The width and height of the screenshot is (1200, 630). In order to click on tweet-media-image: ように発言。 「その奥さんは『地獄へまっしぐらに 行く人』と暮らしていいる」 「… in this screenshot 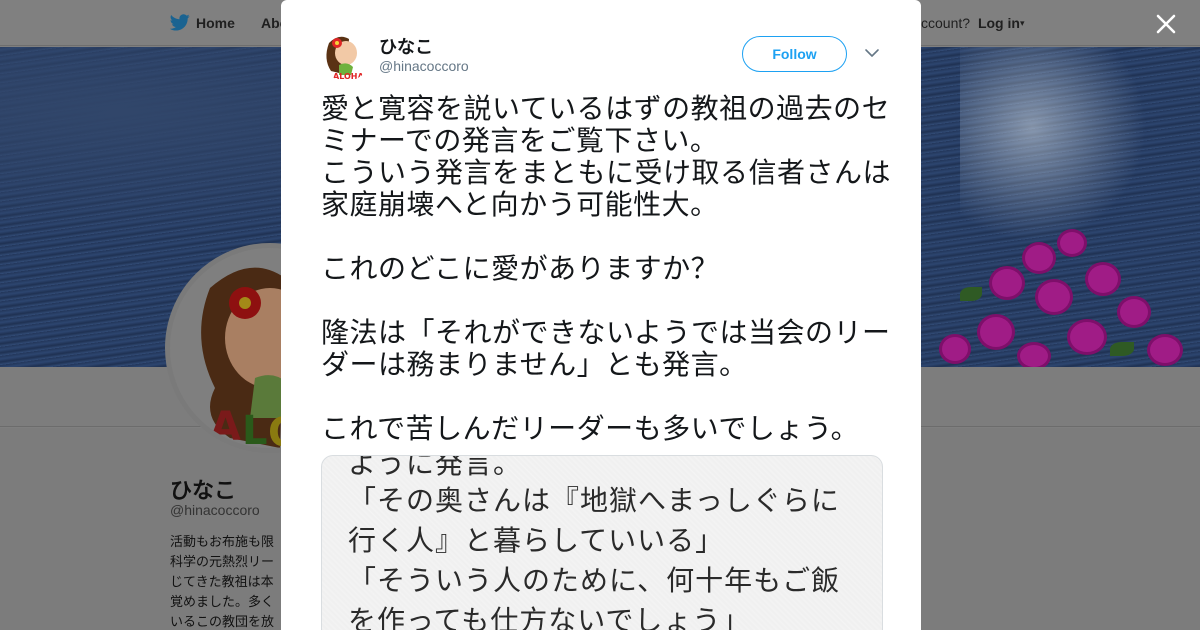, I will do `click(602, 542)`.